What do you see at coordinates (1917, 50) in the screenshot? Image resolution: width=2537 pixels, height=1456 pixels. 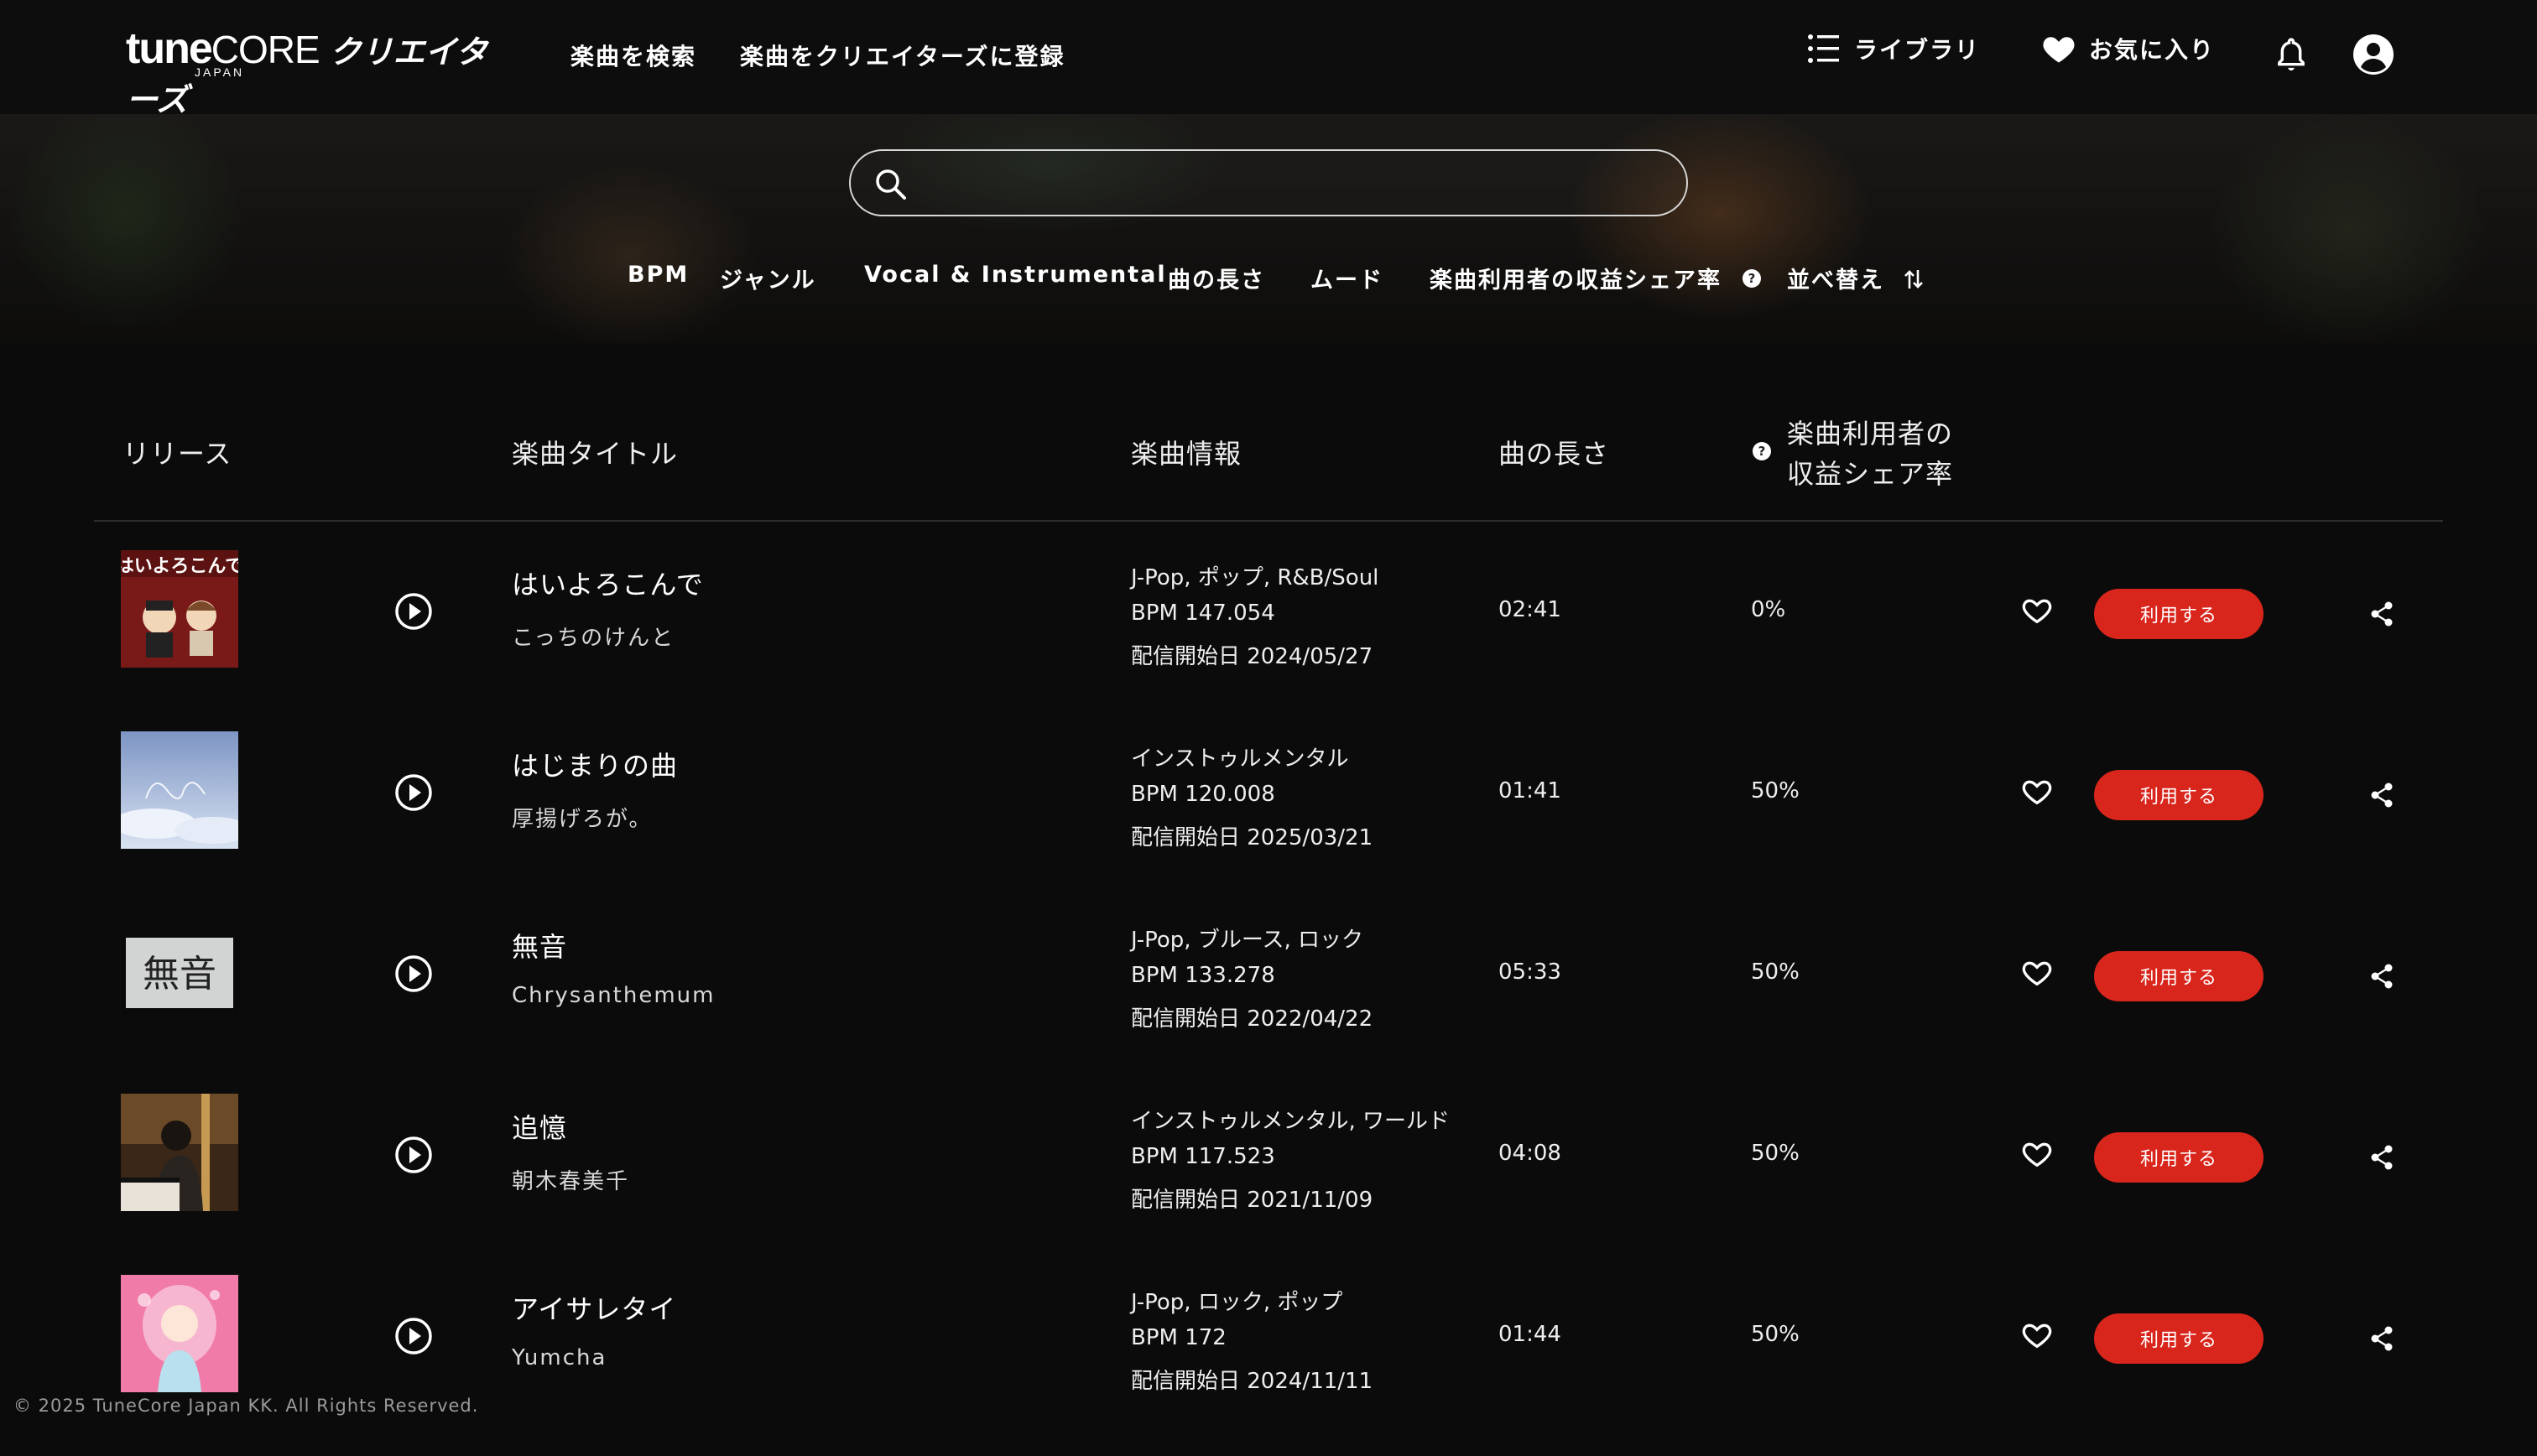 I see `library-label: ライブラリ` at bounding box center [1917, 50].